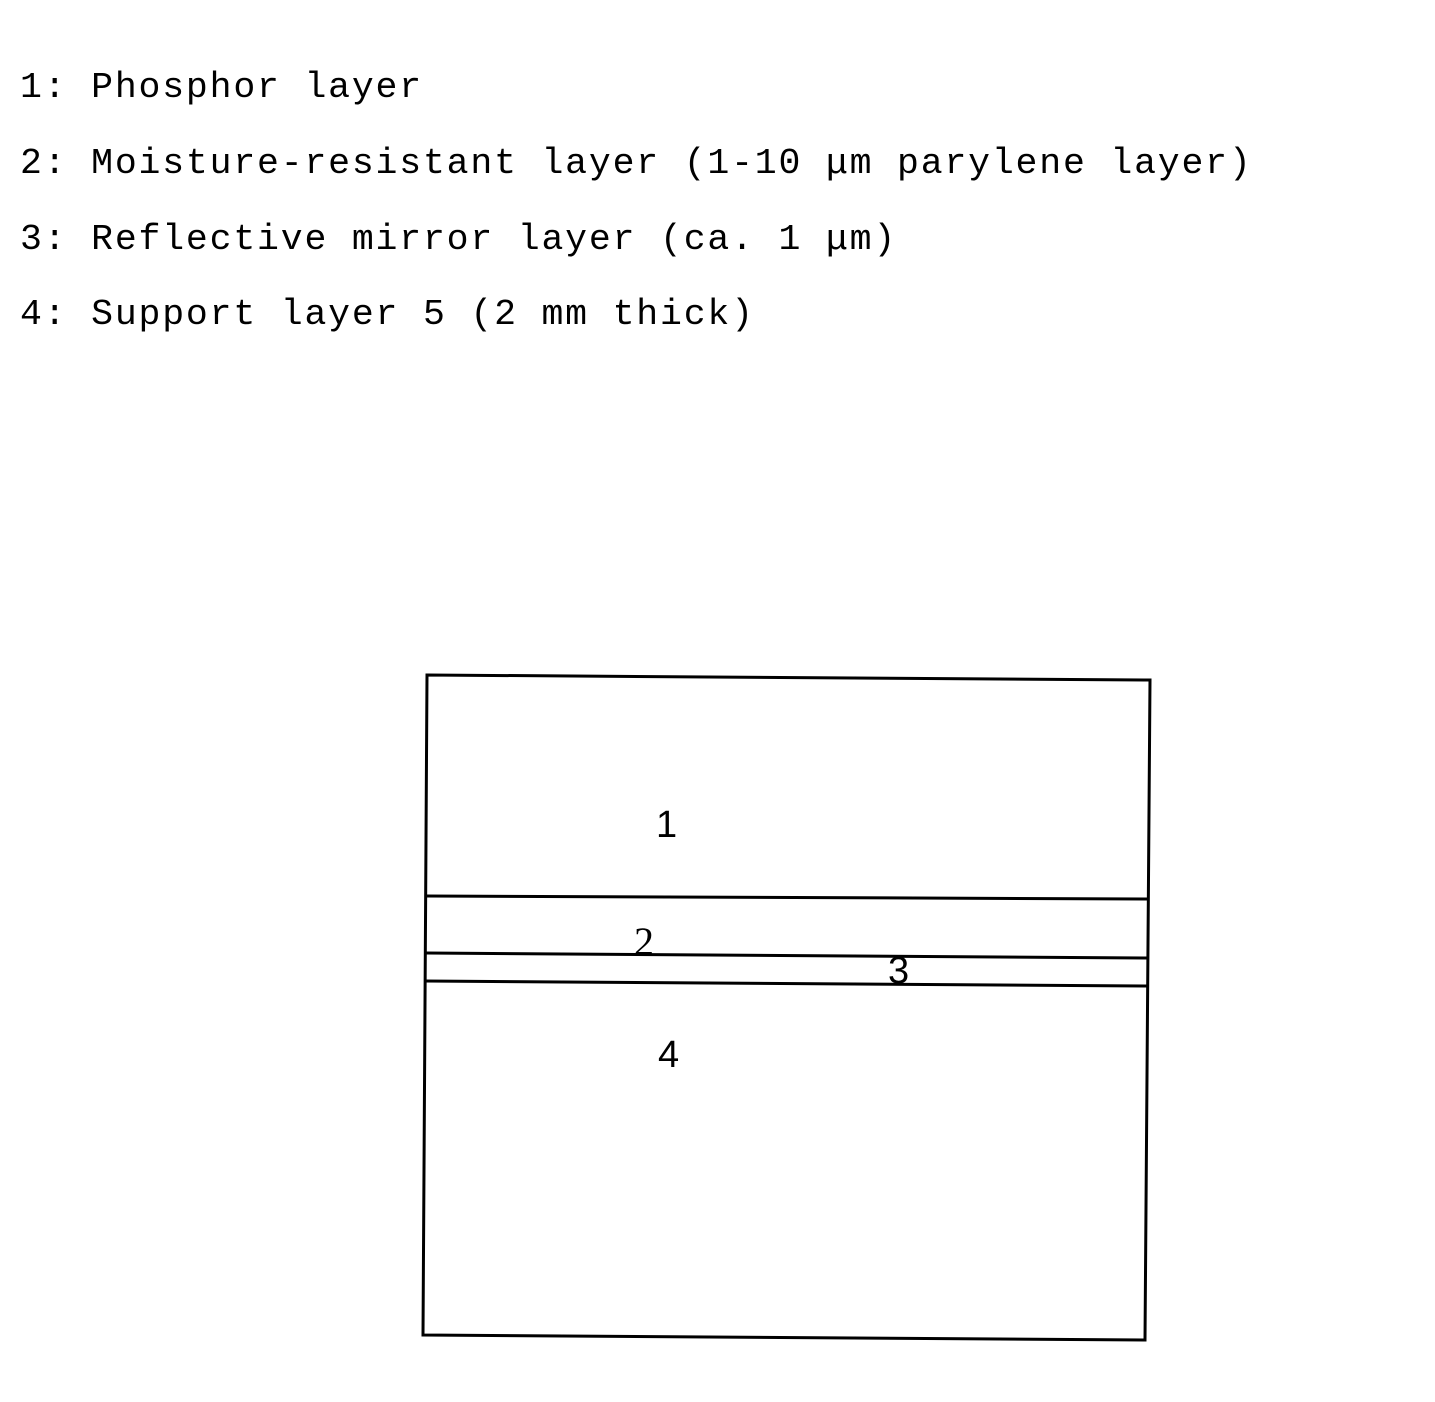  Describe the element at coordinates (666, 825) in the screenshot. I see `layer-label-phosphor: 1` at that location.